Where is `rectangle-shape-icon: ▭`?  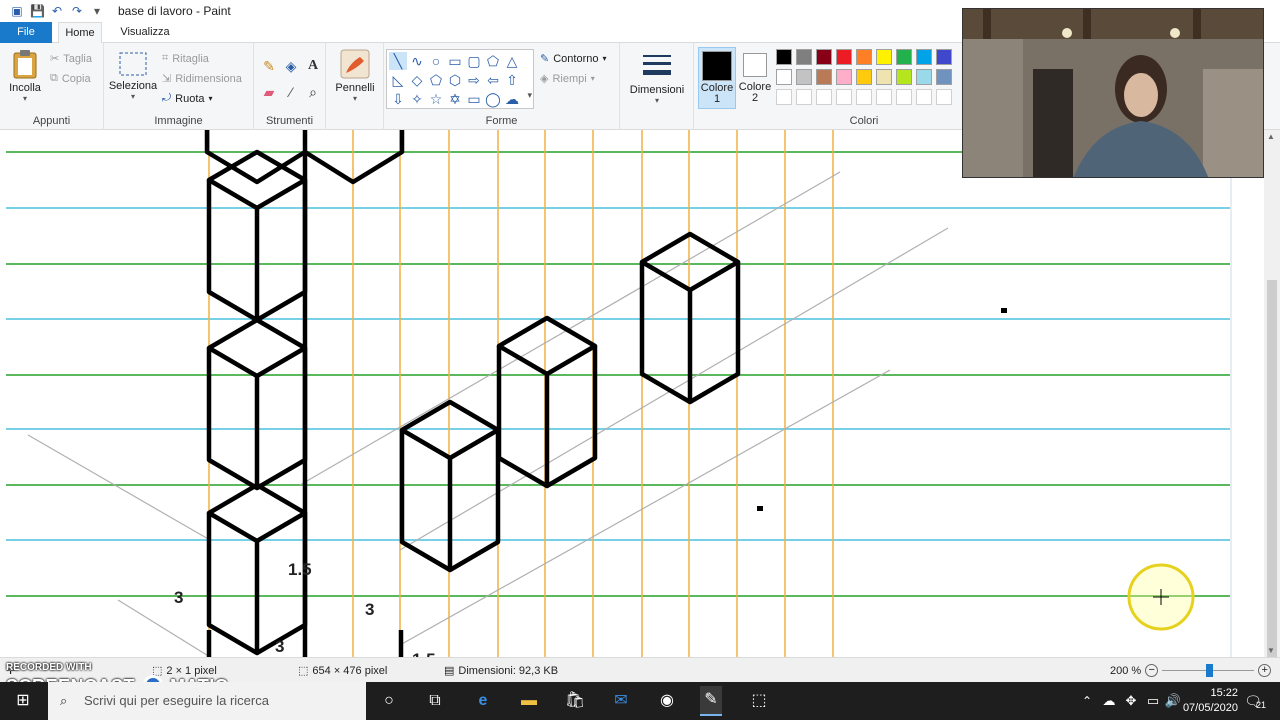 rectangle-shape-icon: ▭ is located at coordinates (455, 61).